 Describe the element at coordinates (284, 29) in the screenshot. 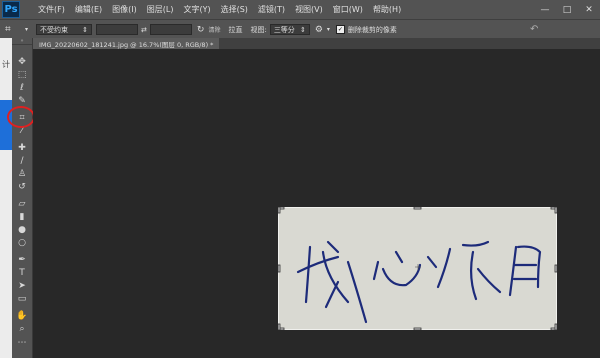

I see `overlay-view-select-value: 三等分` at that location.